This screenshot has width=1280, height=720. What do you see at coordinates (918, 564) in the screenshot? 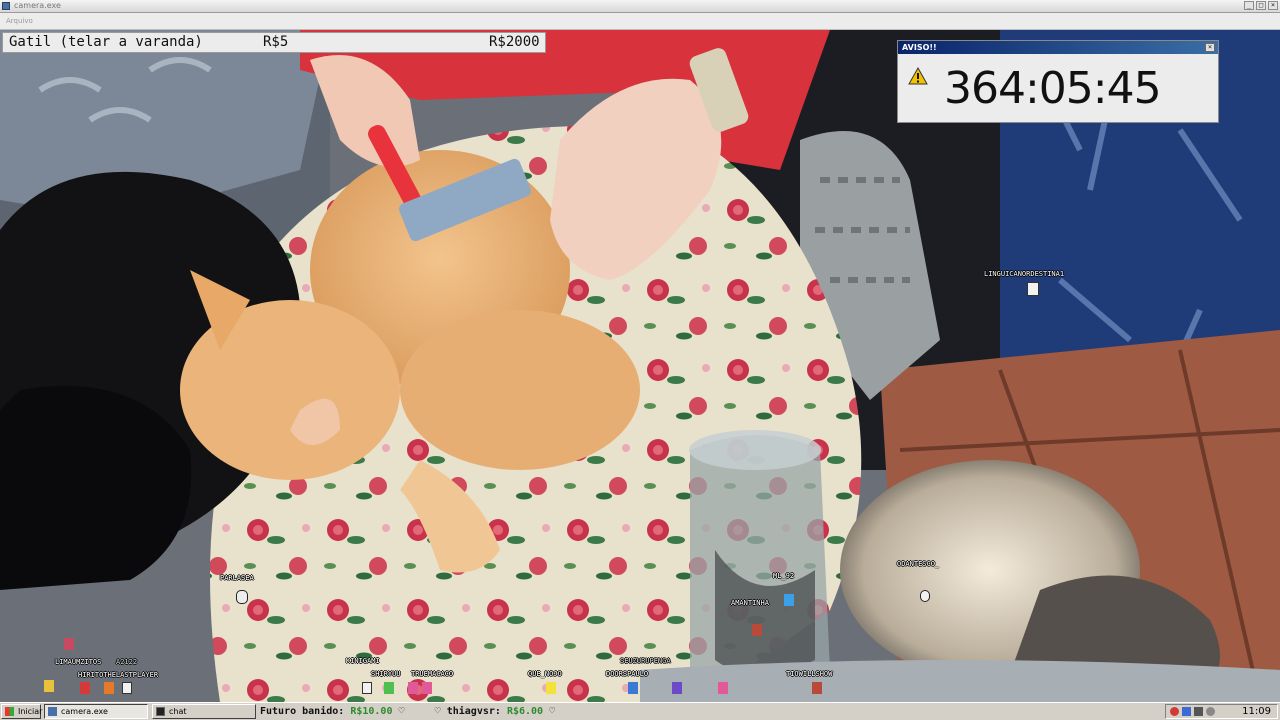
I see `chat-username: odantesco_` at bounding box center [918, 564].